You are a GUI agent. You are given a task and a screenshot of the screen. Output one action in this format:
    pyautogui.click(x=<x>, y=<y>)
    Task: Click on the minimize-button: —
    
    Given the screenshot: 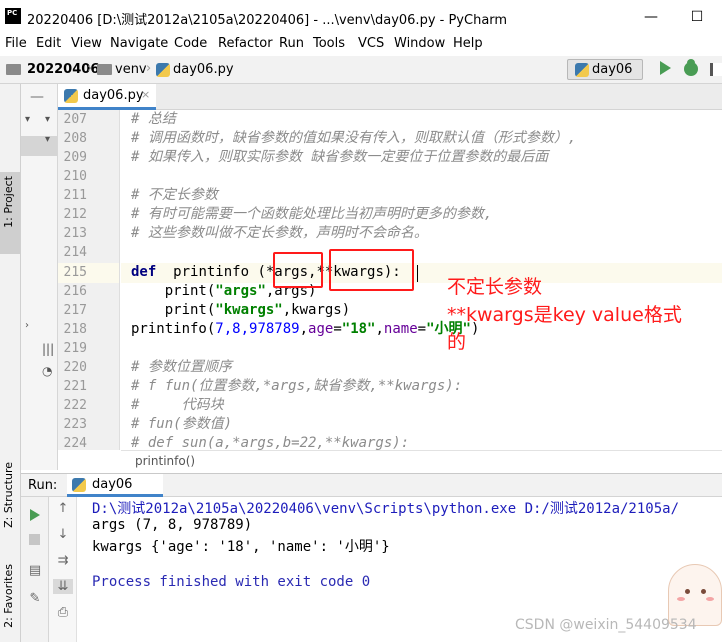 What is the action you would take?
    pyautogui.click(x=651, y=17)
    